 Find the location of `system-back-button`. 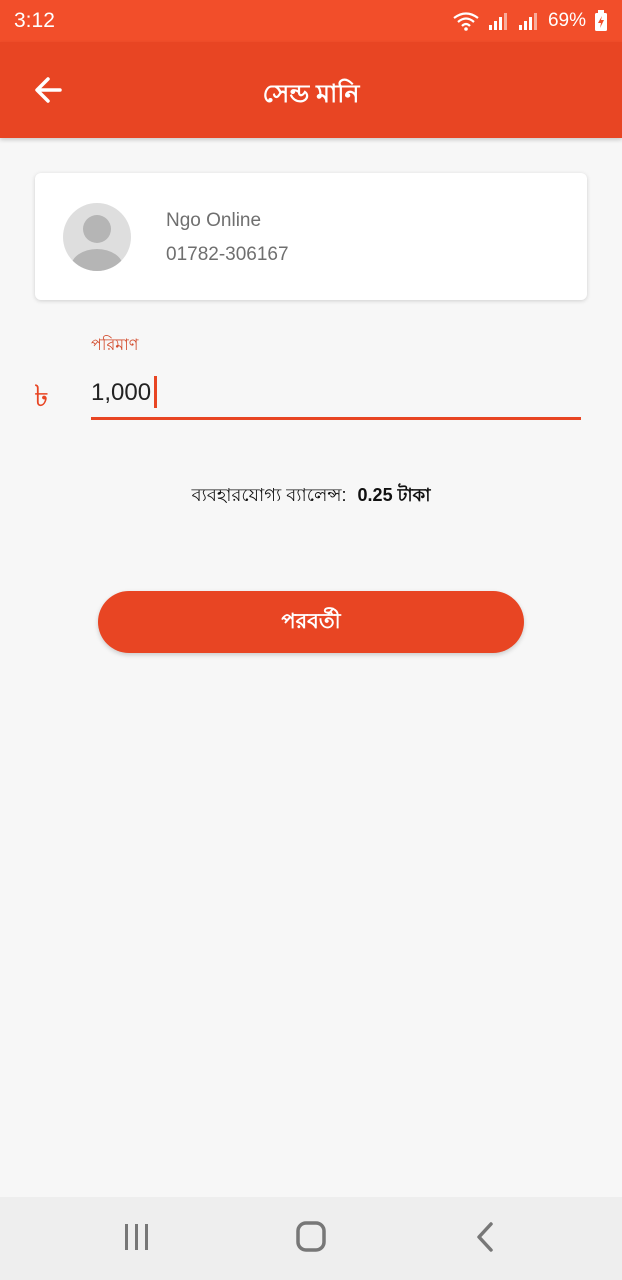

system-back-button is located at coordinates (485, 1237).